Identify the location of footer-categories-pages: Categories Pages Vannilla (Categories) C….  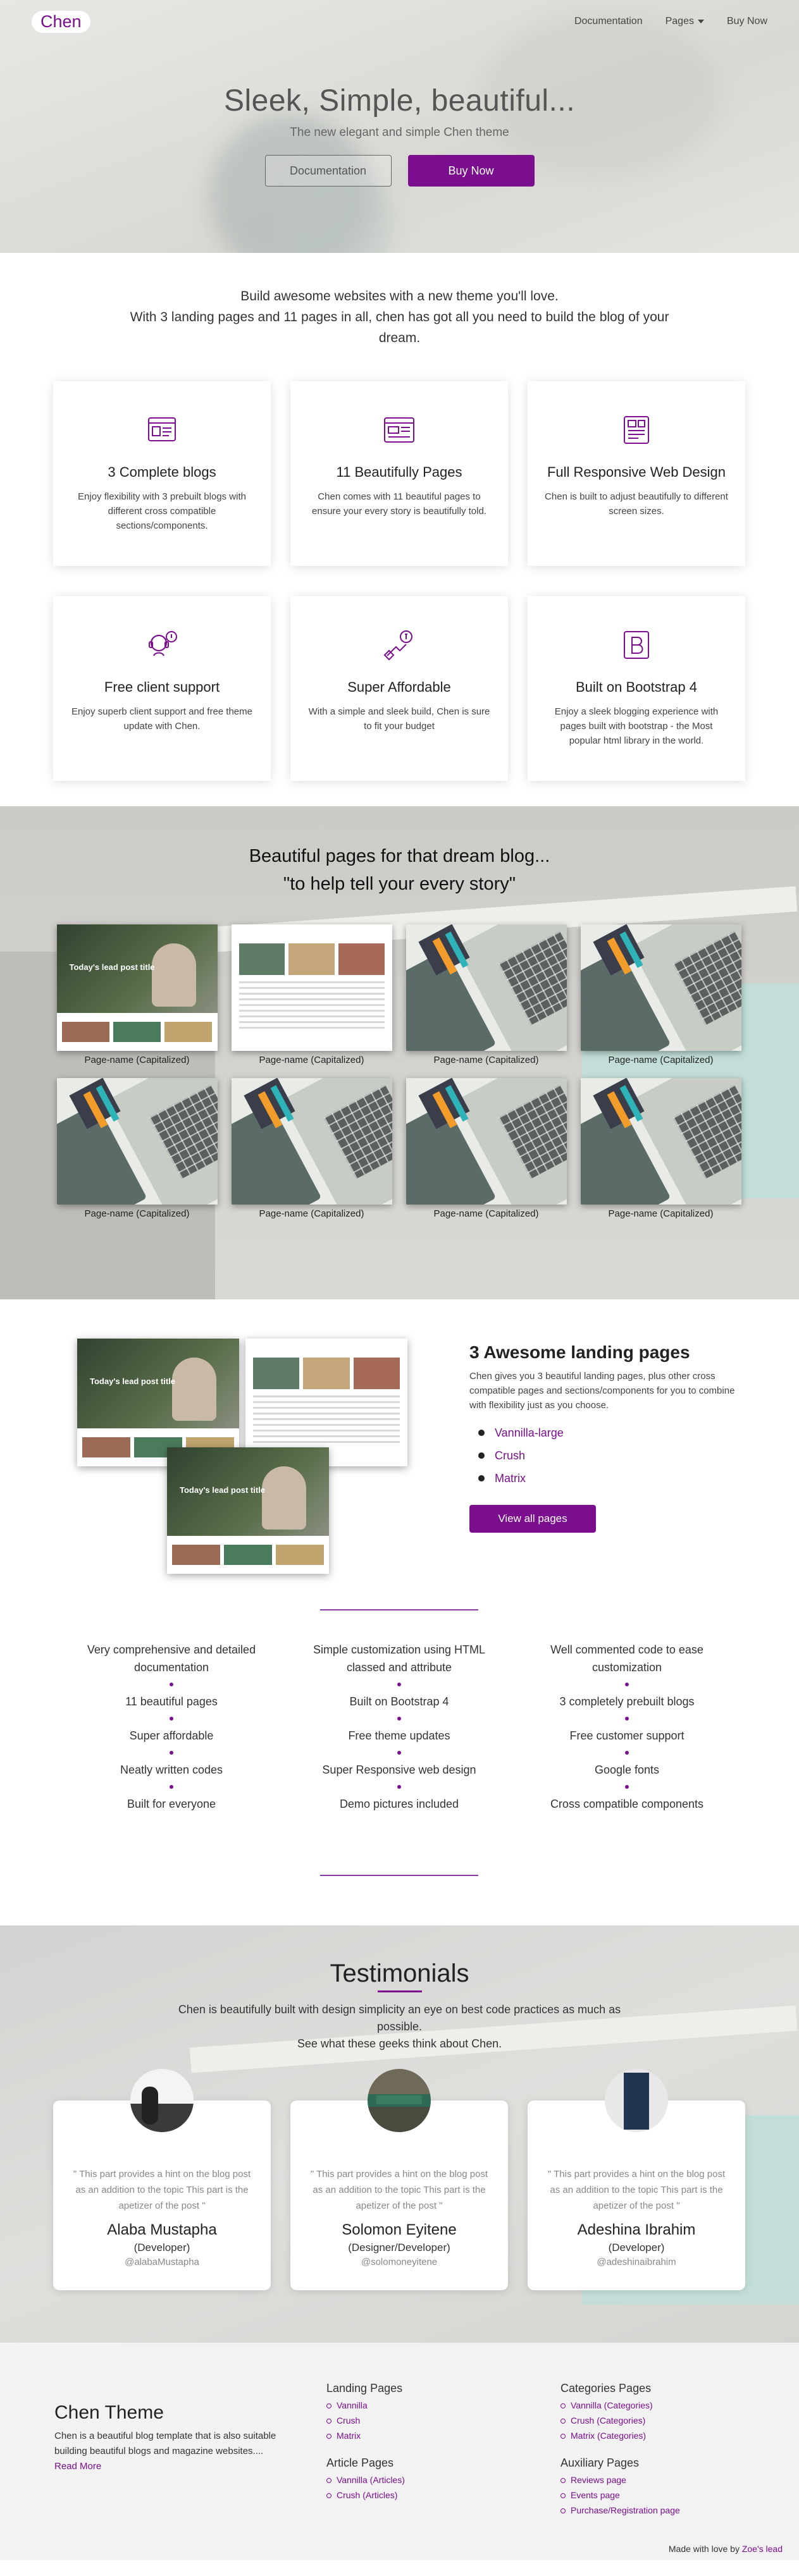
(607, 2412).